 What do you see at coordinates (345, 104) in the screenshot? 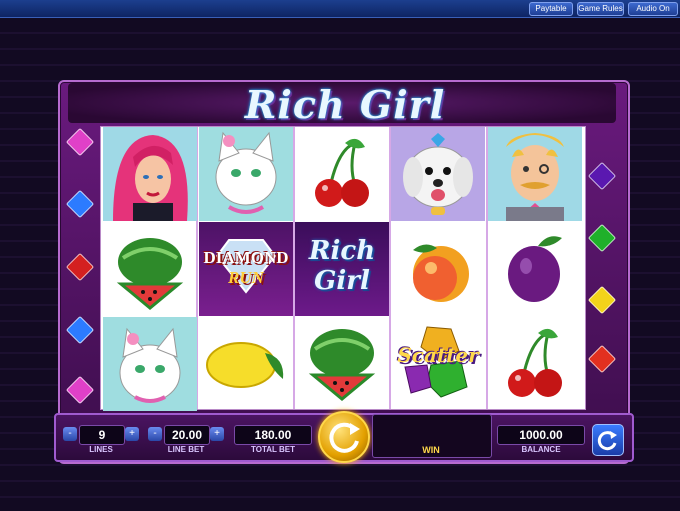
I see `game-logo: Rich Girl` at bounding box center [345, 104].